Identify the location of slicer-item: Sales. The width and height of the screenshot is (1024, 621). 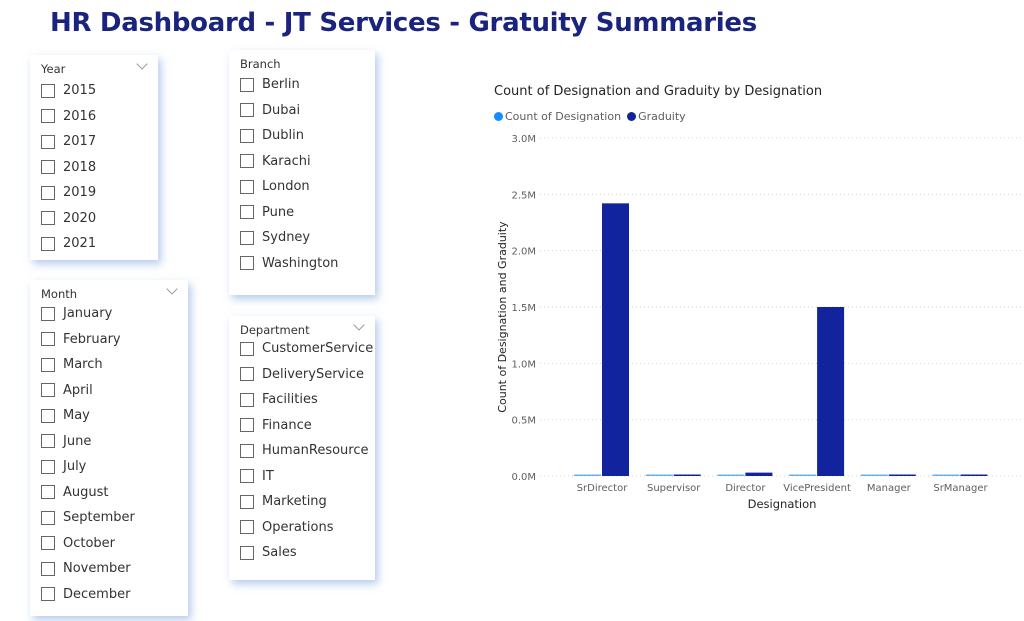
(306, 553).